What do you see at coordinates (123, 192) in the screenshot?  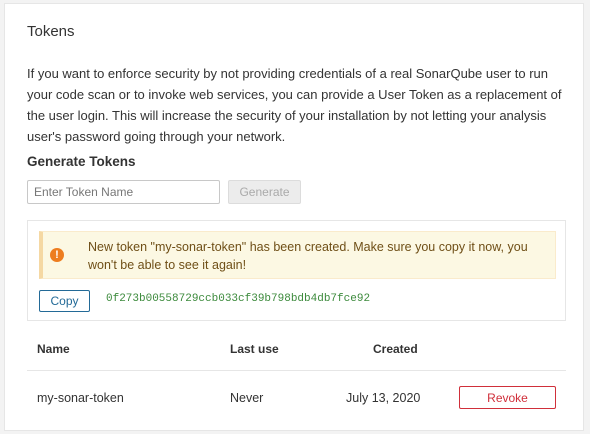 I see `token-name-input` at bounding box center [123, 192].